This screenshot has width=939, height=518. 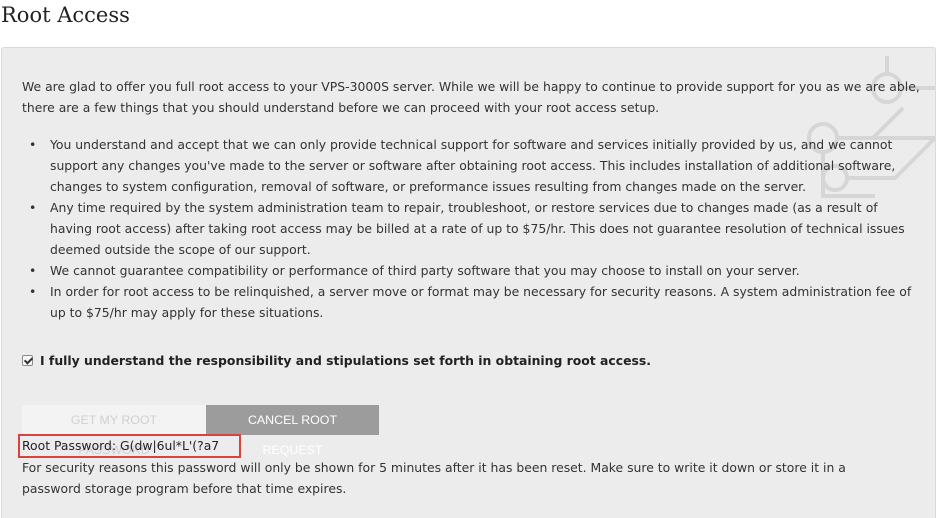 I want to click on cancel-root-request-button: CANCEL ROOT REQUEST, so click(x=292, y=431).